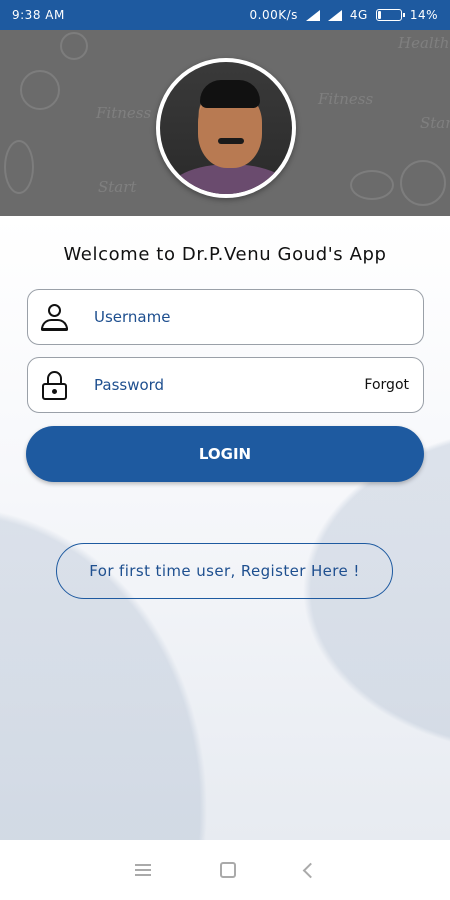  I want to click on status-right: 0.00K/s 4G 14%, so click(344, 15).